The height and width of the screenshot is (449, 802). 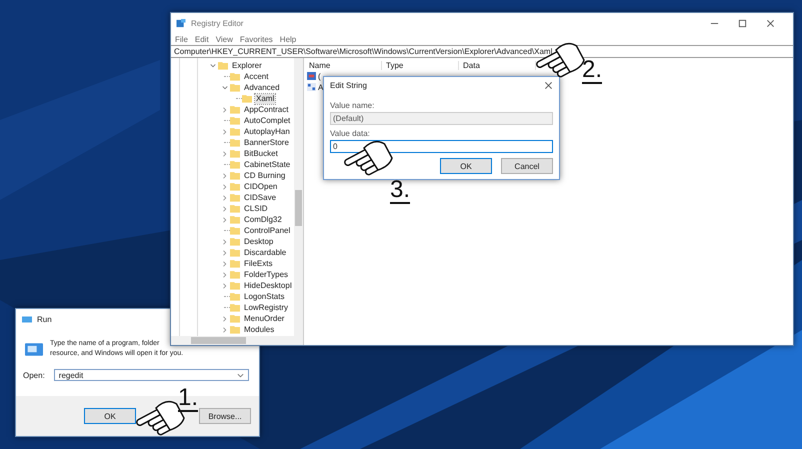 What do you see at coordinates (266, 307) in the screenshot?
I see `tree-item: LowRegistry` at bounding box center [266, 307].